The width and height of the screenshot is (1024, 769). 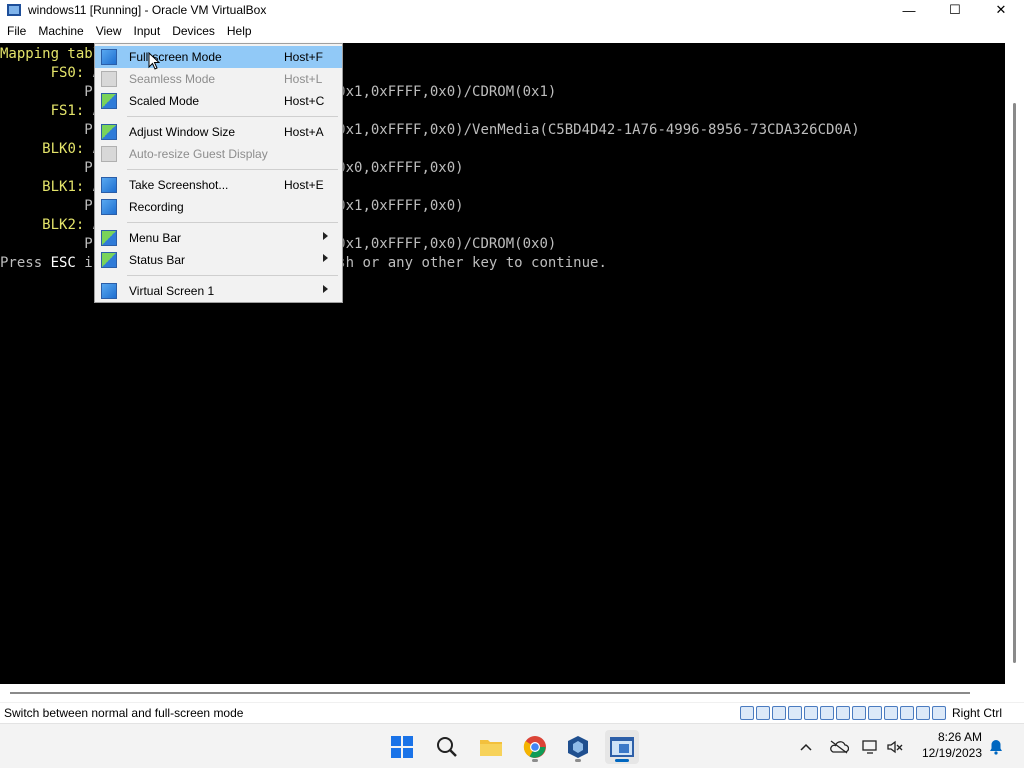 What do you see at coordinates (959, 737) in the screenshot?
I see `clock-time: 8:26 AM` at bounding box center [959, 737].